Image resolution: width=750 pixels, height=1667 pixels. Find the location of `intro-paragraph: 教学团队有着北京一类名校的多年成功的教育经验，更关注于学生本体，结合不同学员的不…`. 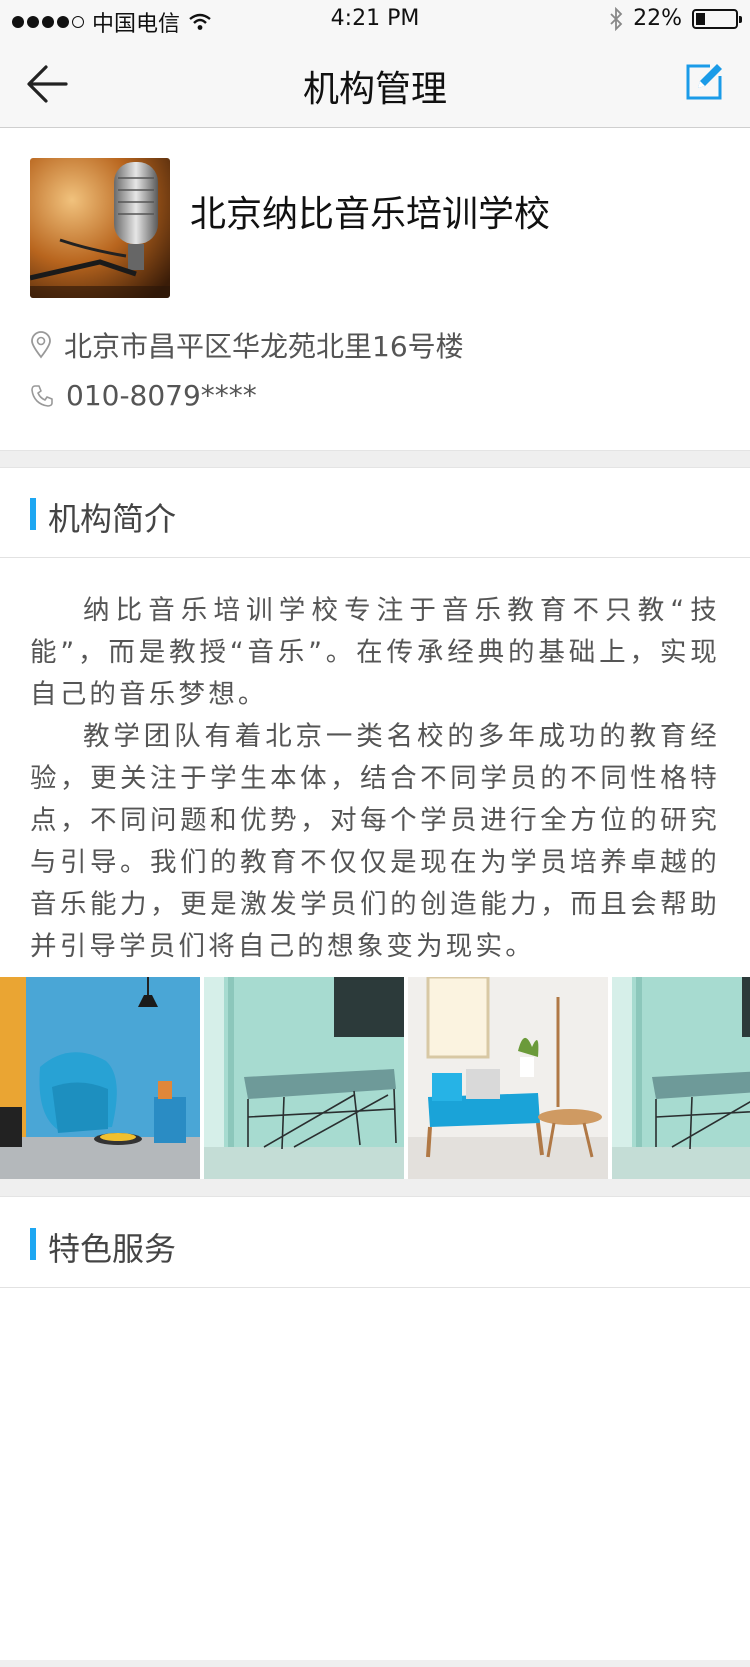

intro-paragraph: 教学团队有着北京一类名校的多年成功的教育经验，更关注于学生本体，结合不同学员的不… is located at coordinates (375, 841).